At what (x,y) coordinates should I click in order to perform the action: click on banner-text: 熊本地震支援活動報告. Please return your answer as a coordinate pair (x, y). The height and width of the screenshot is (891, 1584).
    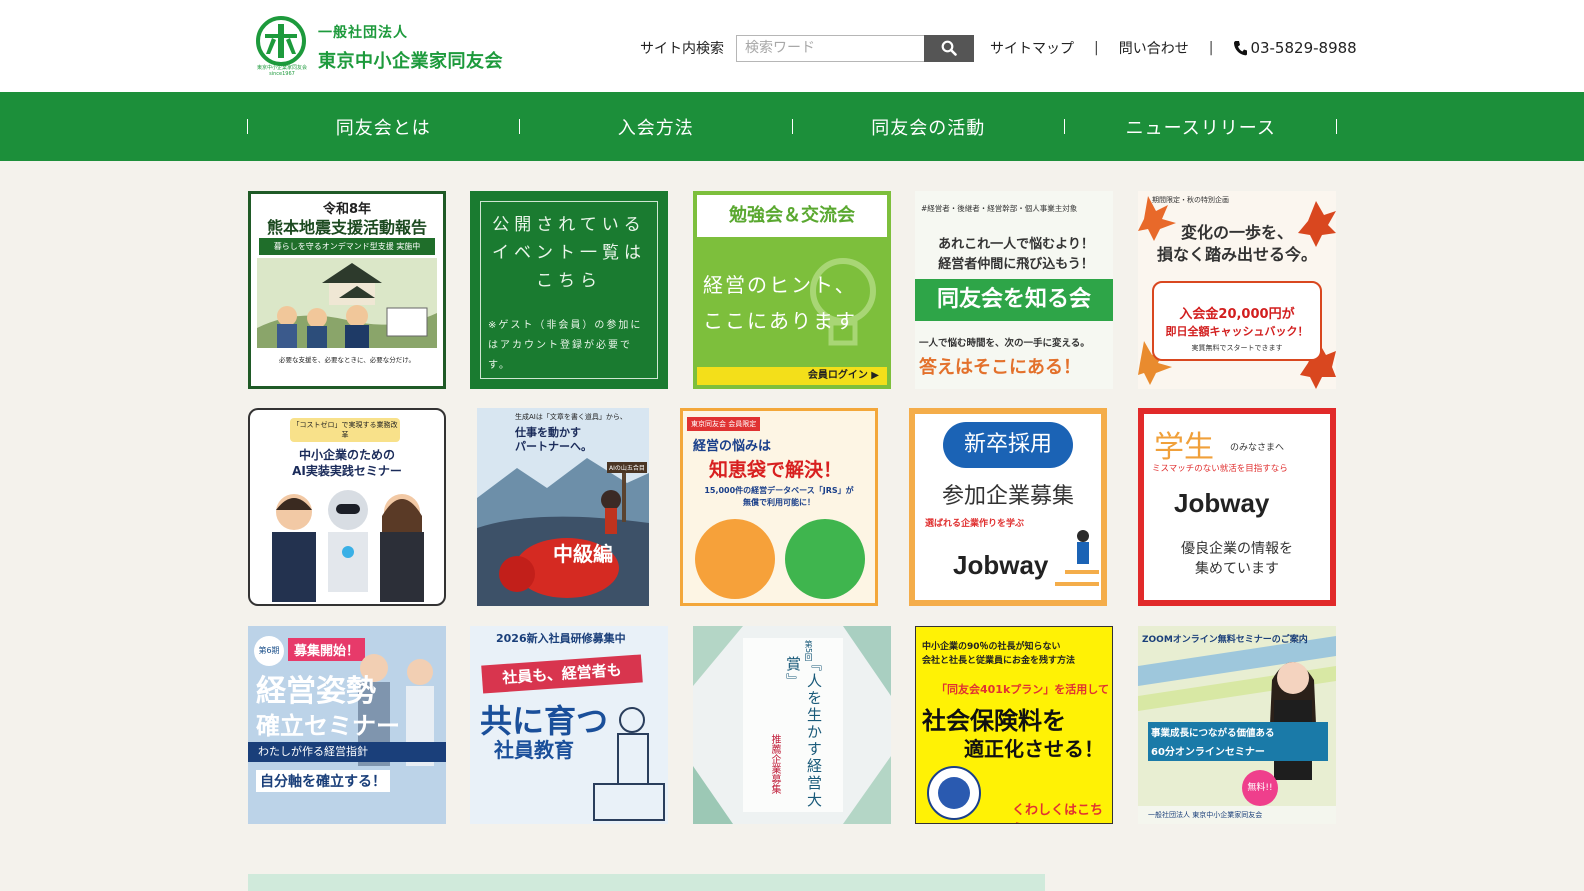
    Looking at the image, I should click on (346, 227).